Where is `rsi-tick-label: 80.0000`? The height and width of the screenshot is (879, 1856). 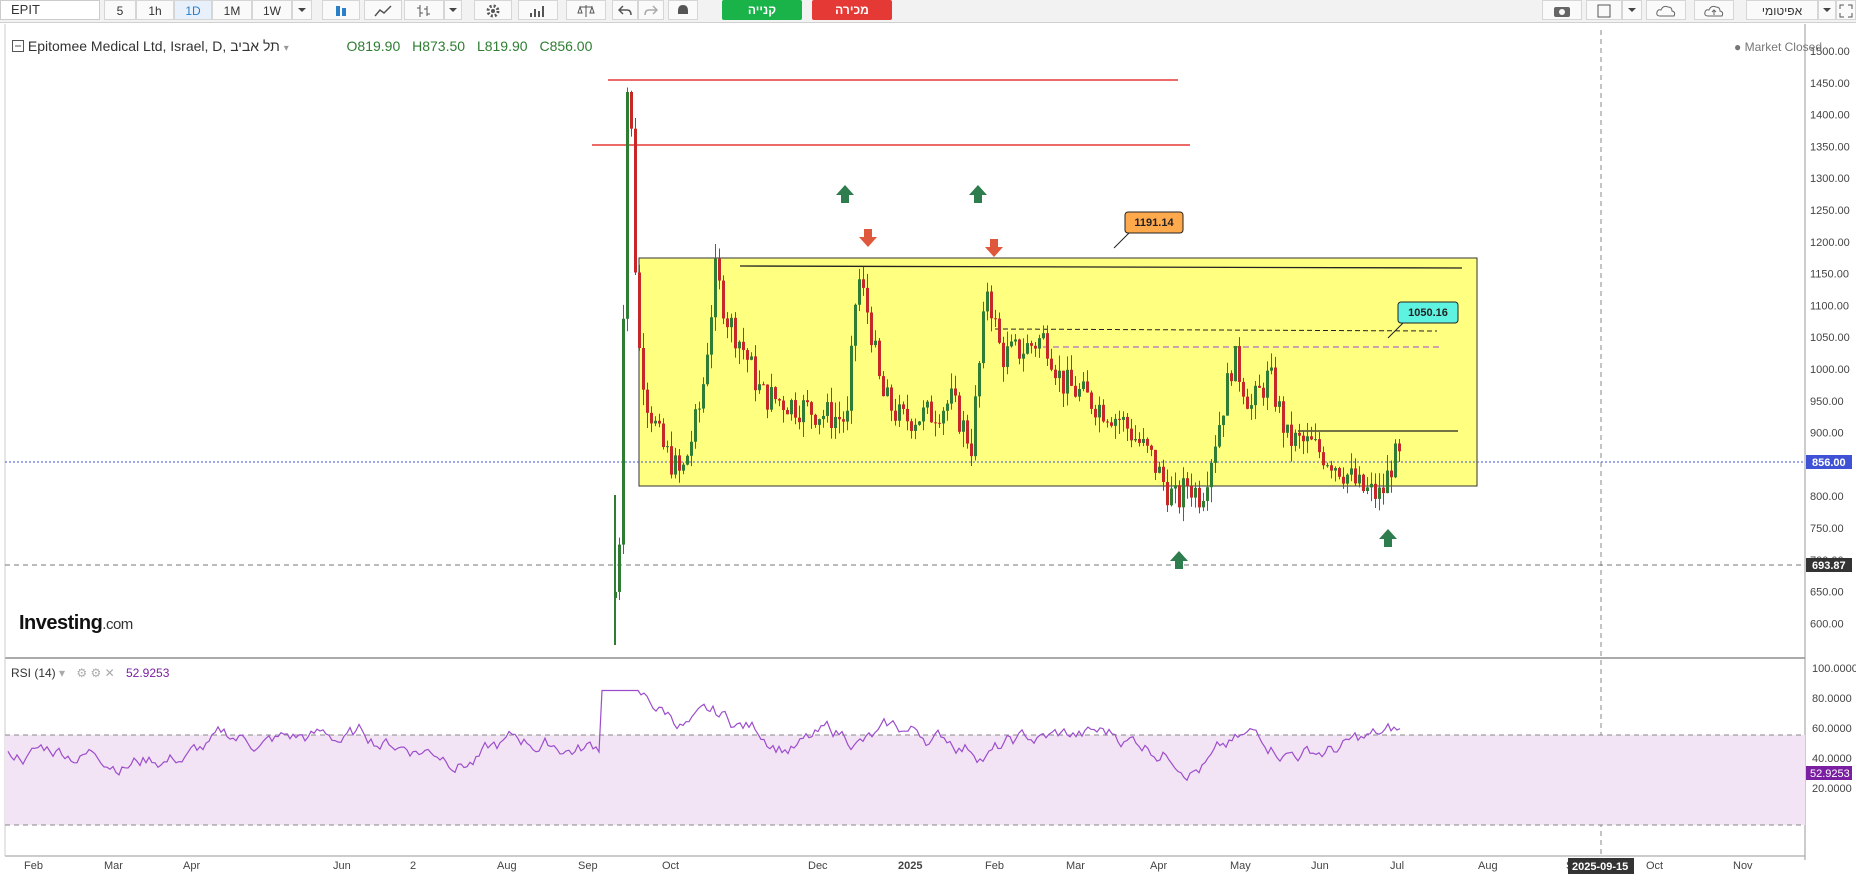 rsi-tick-label: 80.0000 is located at coordinates (1832, 699).